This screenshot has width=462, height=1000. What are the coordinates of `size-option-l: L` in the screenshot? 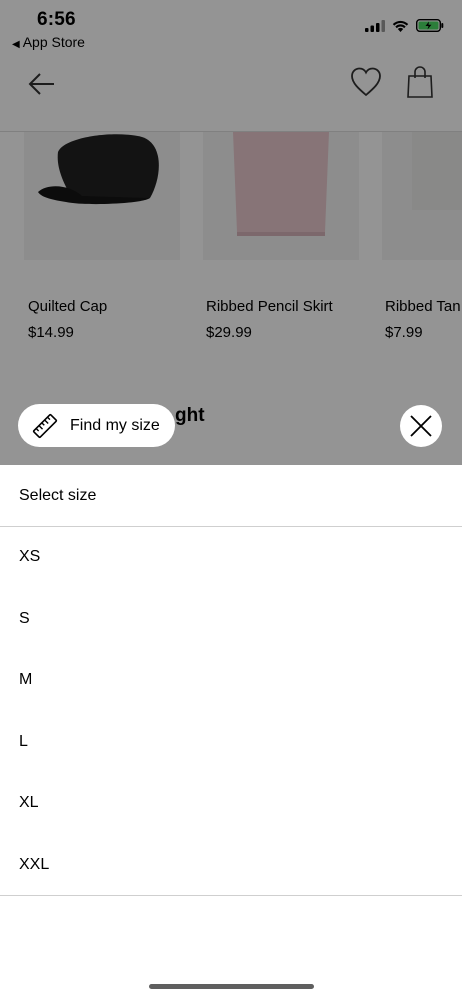 It's located at (231, 742).